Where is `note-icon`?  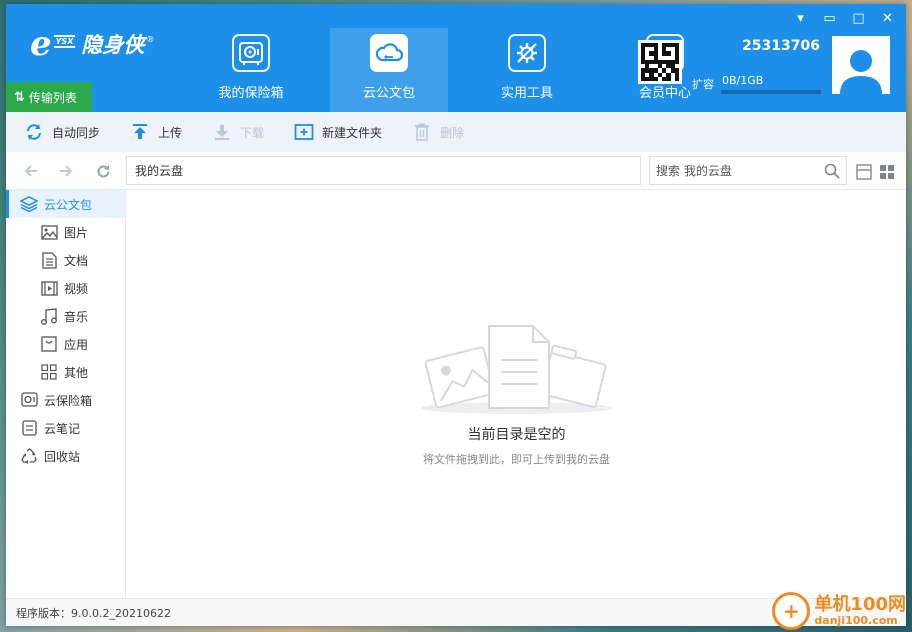
note-icon is located at coordinates (29, 428).